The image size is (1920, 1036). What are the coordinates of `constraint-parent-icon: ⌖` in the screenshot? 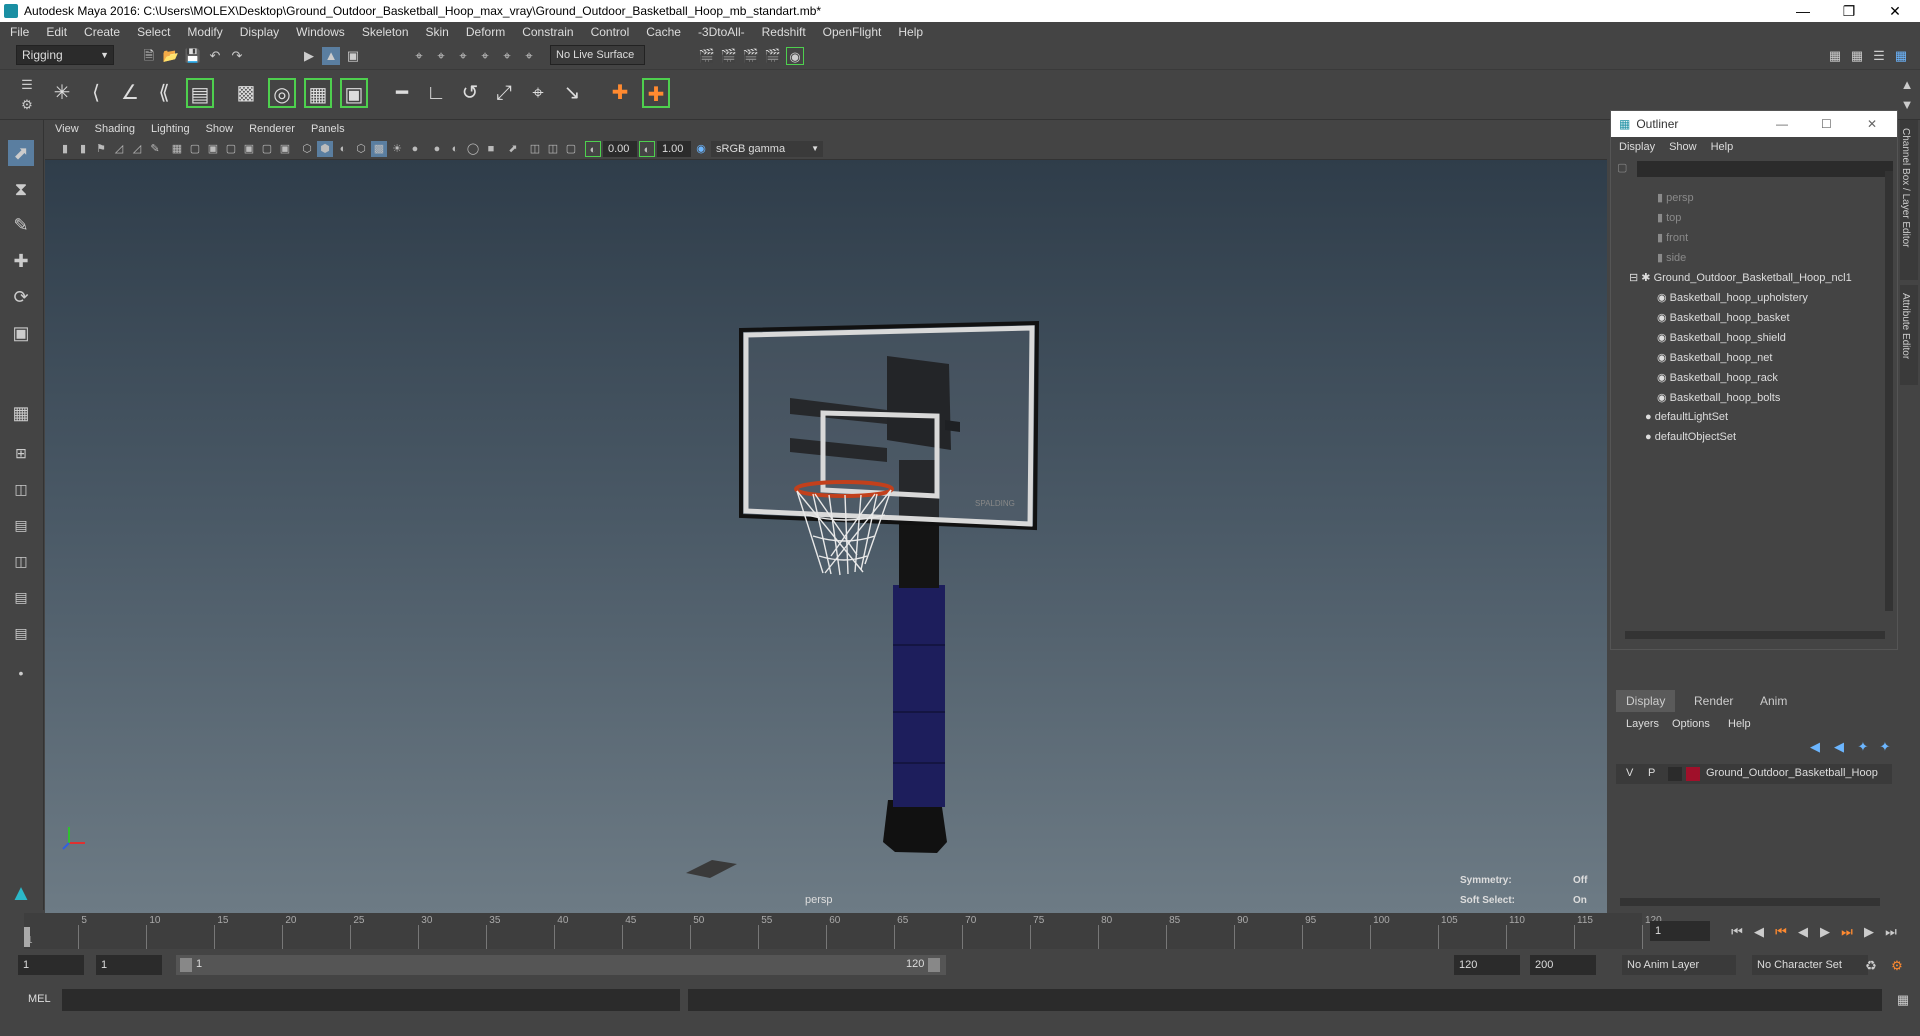 It's located at (538, 93).